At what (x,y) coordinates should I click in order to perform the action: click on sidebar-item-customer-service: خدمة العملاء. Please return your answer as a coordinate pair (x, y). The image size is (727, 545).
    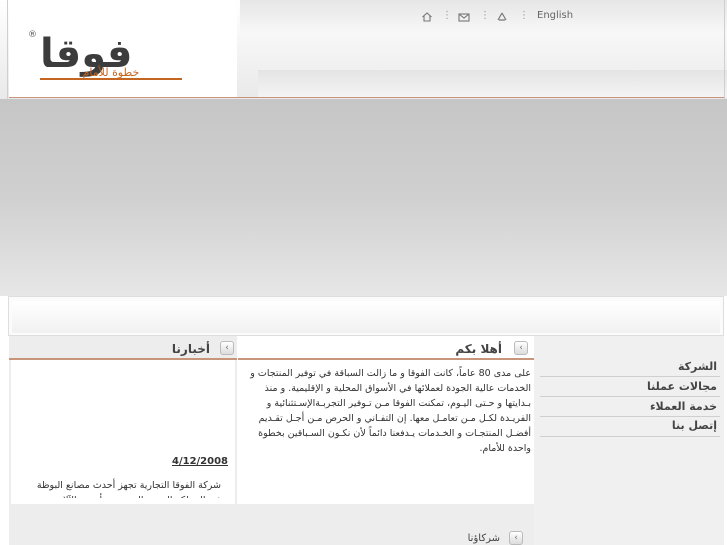
    Looking at the image, I should click on (630, 406).